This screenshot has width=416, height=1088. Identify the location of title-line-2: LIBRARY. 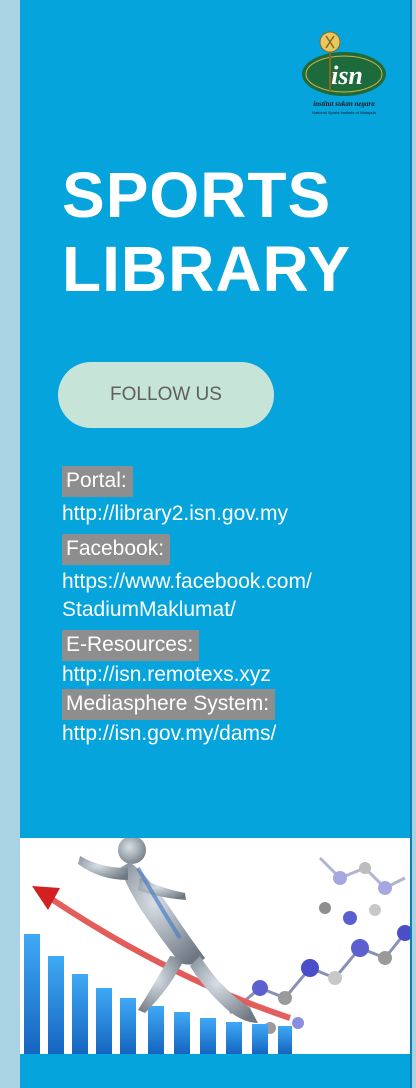
(207, 269).